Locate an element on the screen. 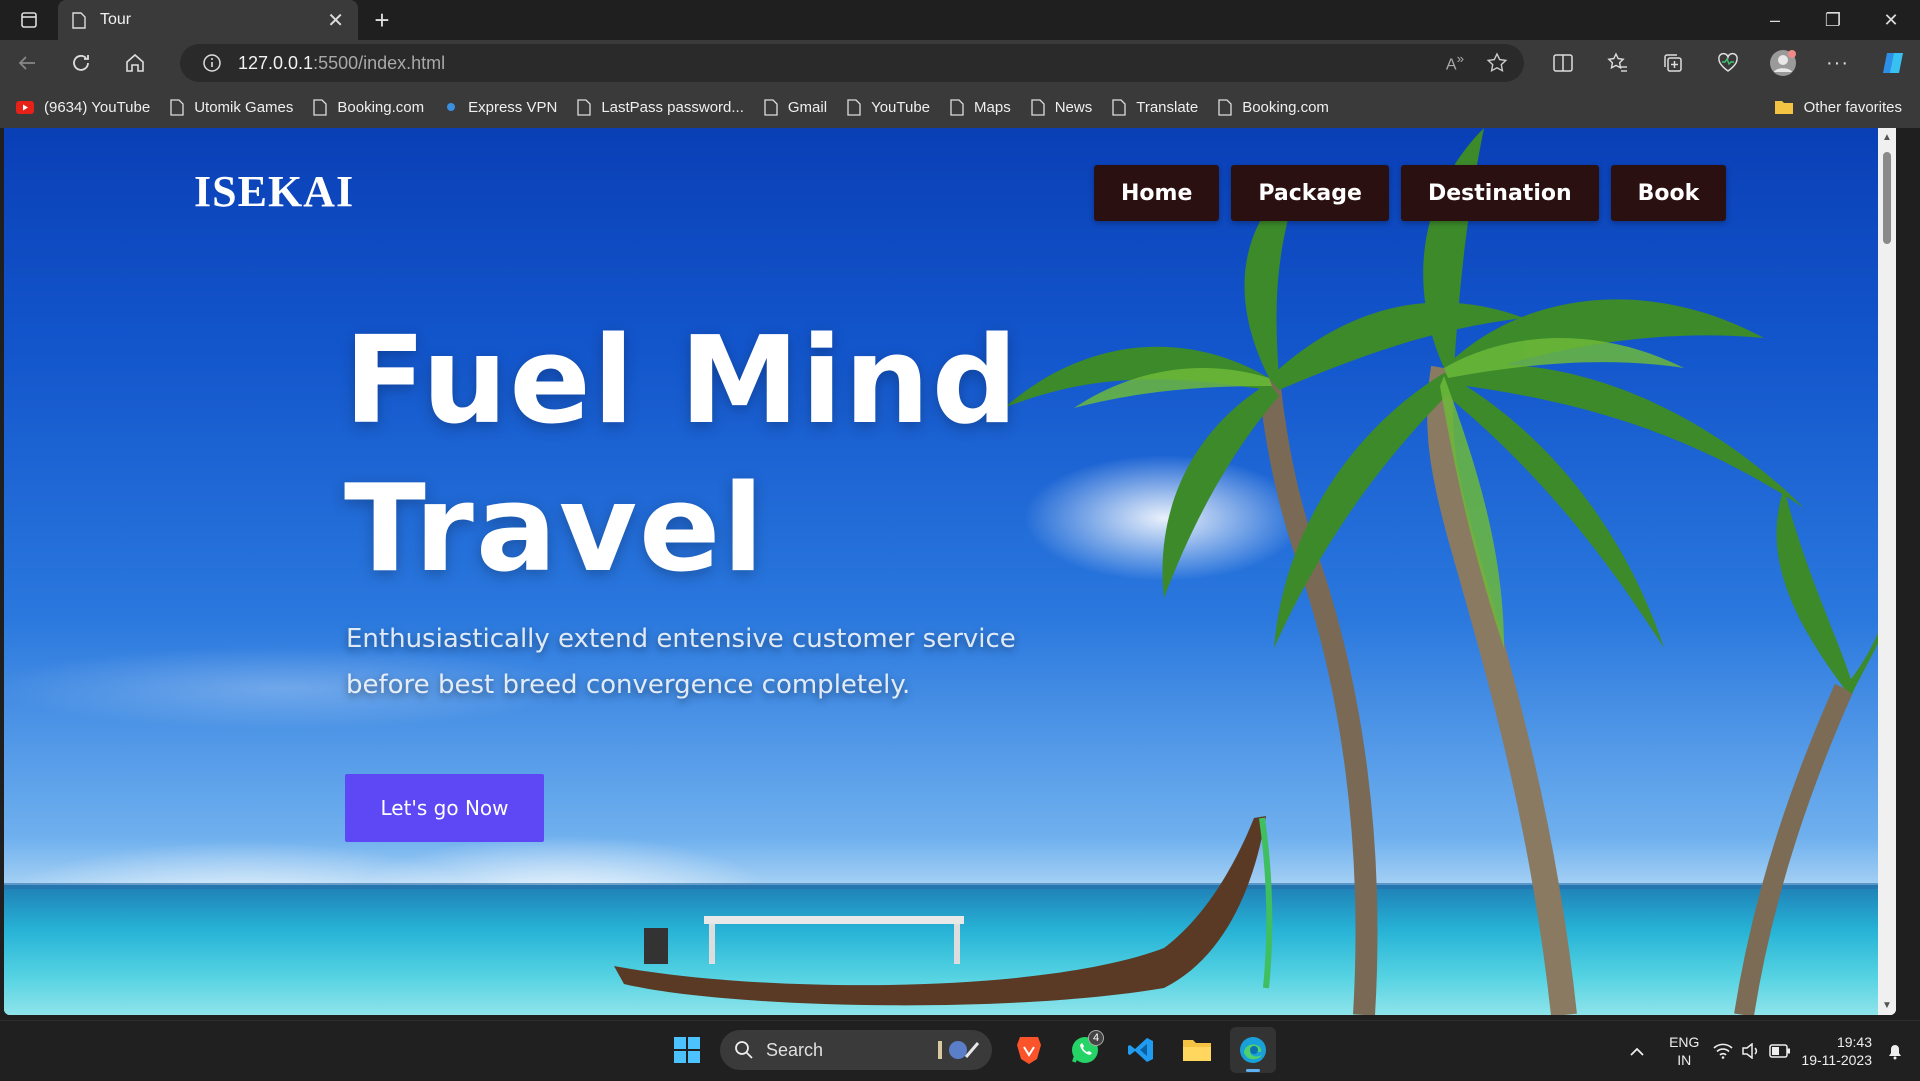  edge-app is located at coordinates (1253, 1050).